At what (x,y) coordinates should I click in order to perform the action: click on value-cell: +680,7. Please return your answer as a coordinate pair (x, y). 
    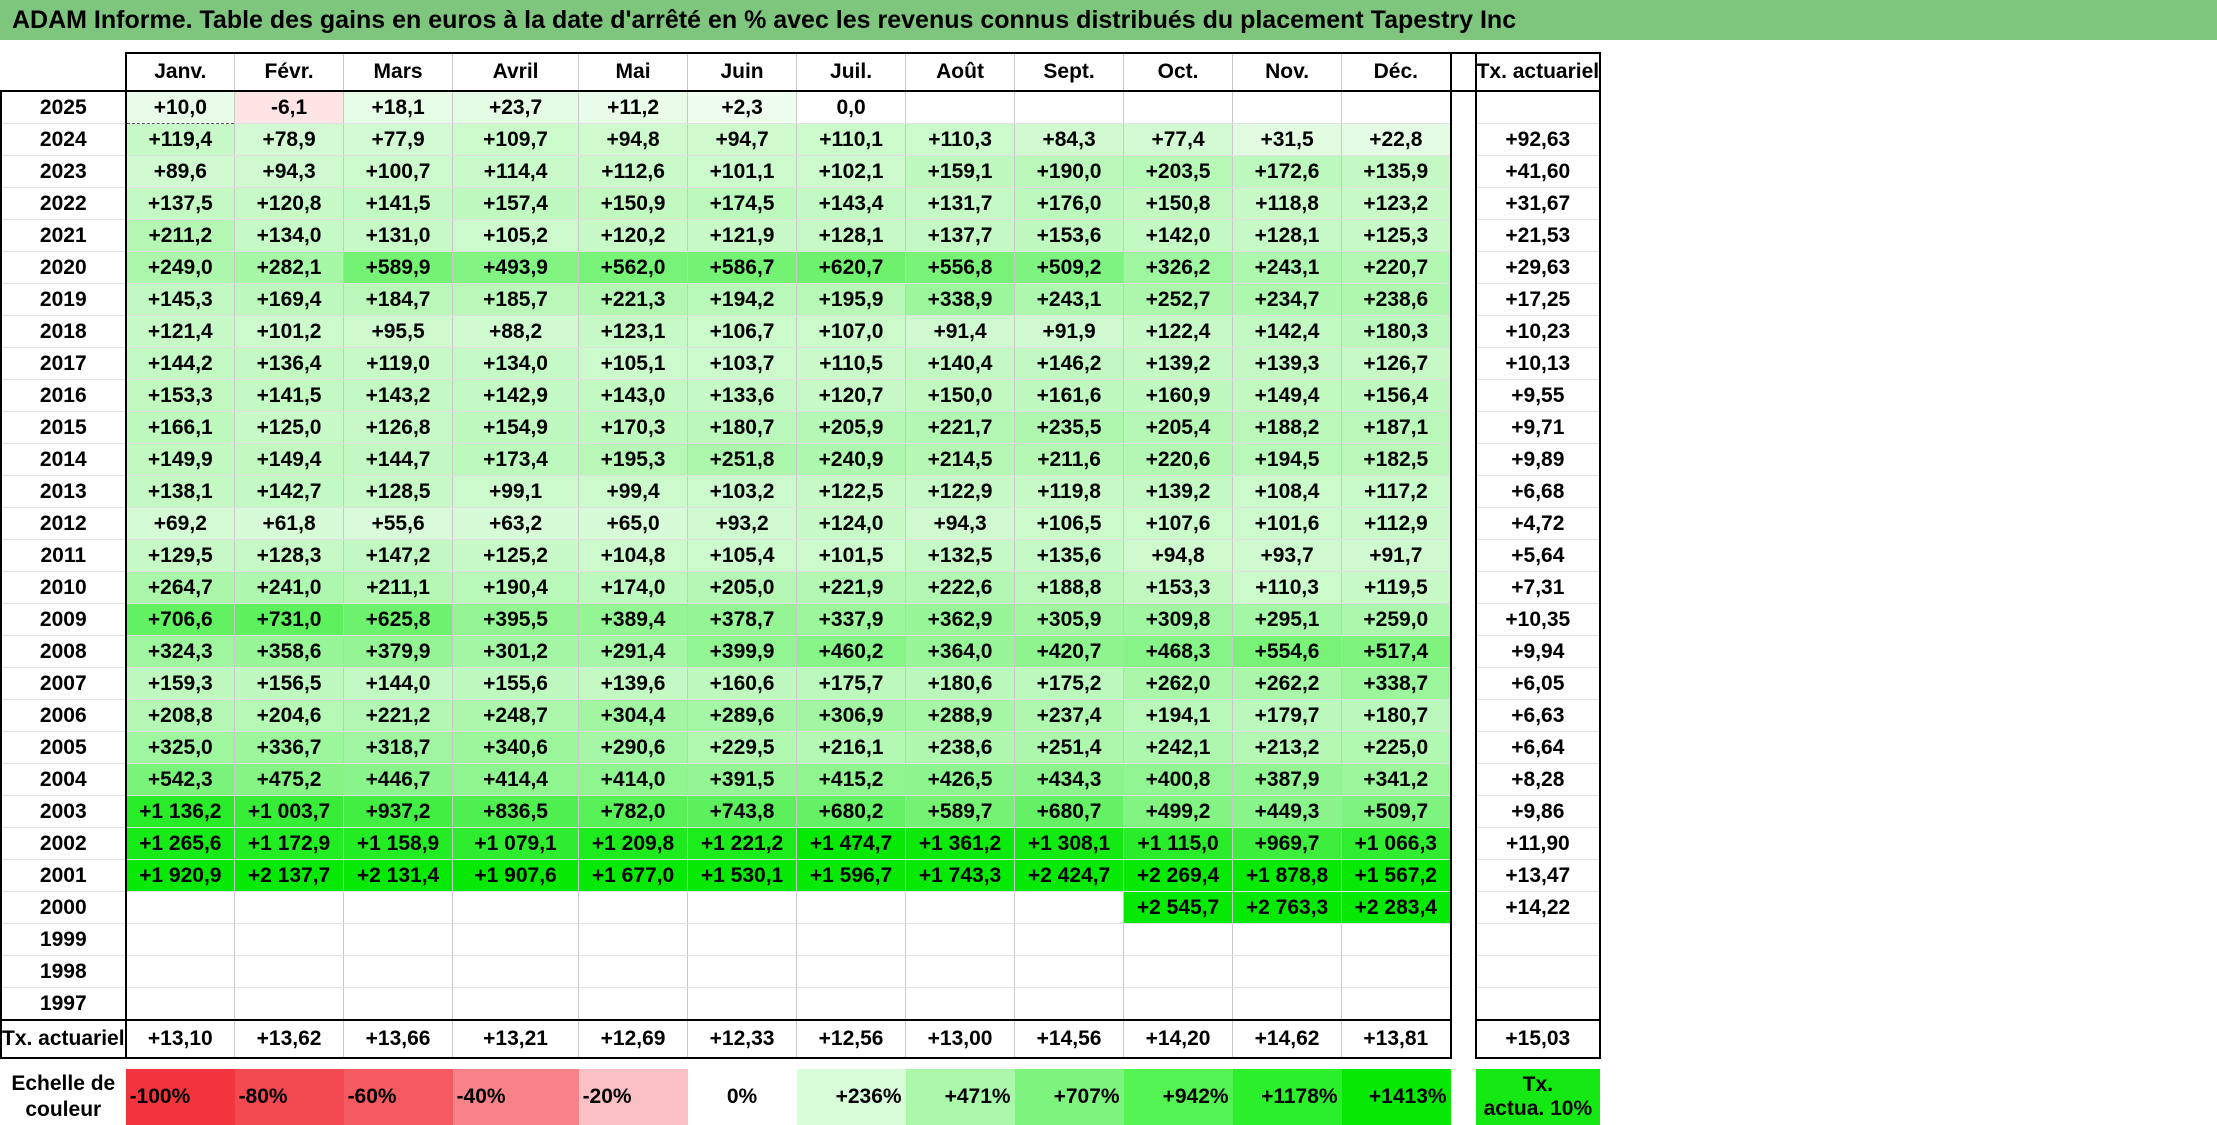
    Looking at the image, I should click on (1069, 811).